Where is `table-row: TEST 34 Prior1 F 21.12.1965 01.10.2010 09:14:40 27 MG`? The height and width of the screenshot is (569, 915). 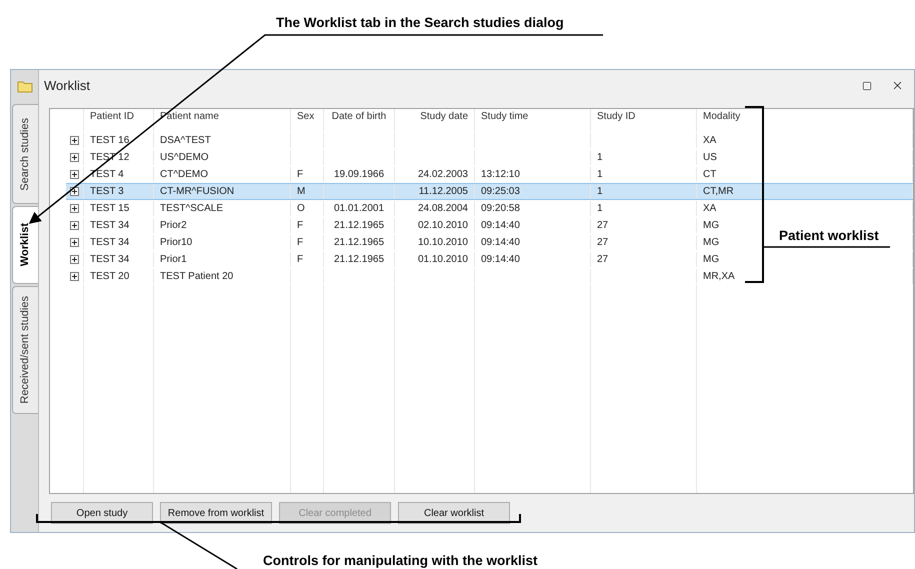
table-row: TEST 34 Prior1 F 21.12.1965 01.10.2010 09:14:40 27 MG is located at coordinates (489, 259).